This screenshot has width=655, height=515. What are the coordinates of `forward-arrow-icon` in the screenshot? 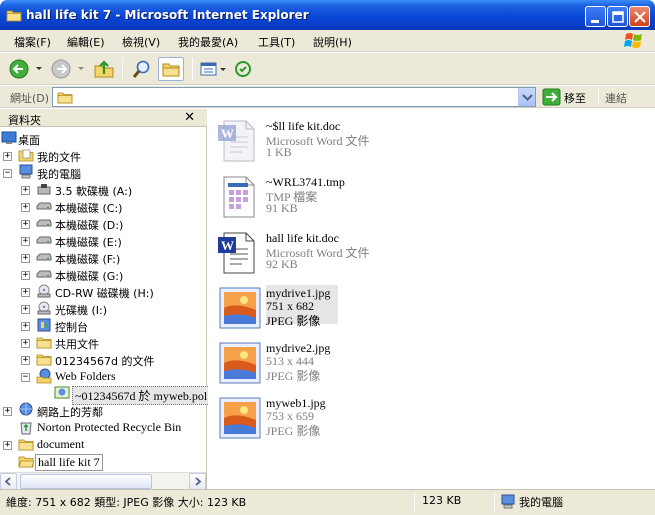 It's located at (67, 69).